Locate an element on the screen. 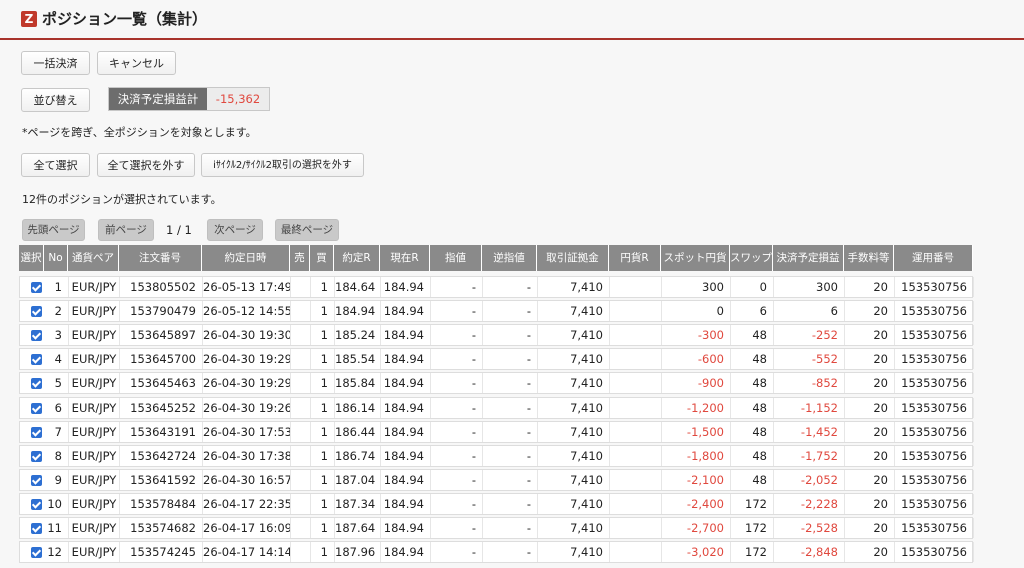  cell-spot-yen: -2,100 is located at coordinates (696, 479).